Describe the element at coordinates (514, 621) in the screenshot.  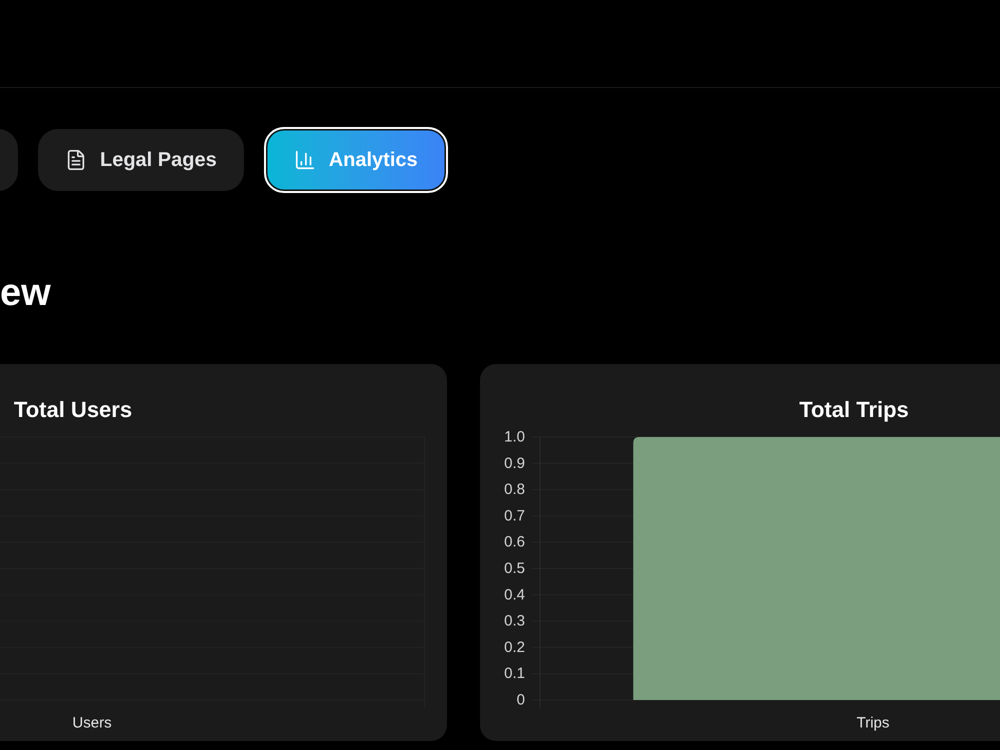
I see `y-tick-label: 0.3` at that location.